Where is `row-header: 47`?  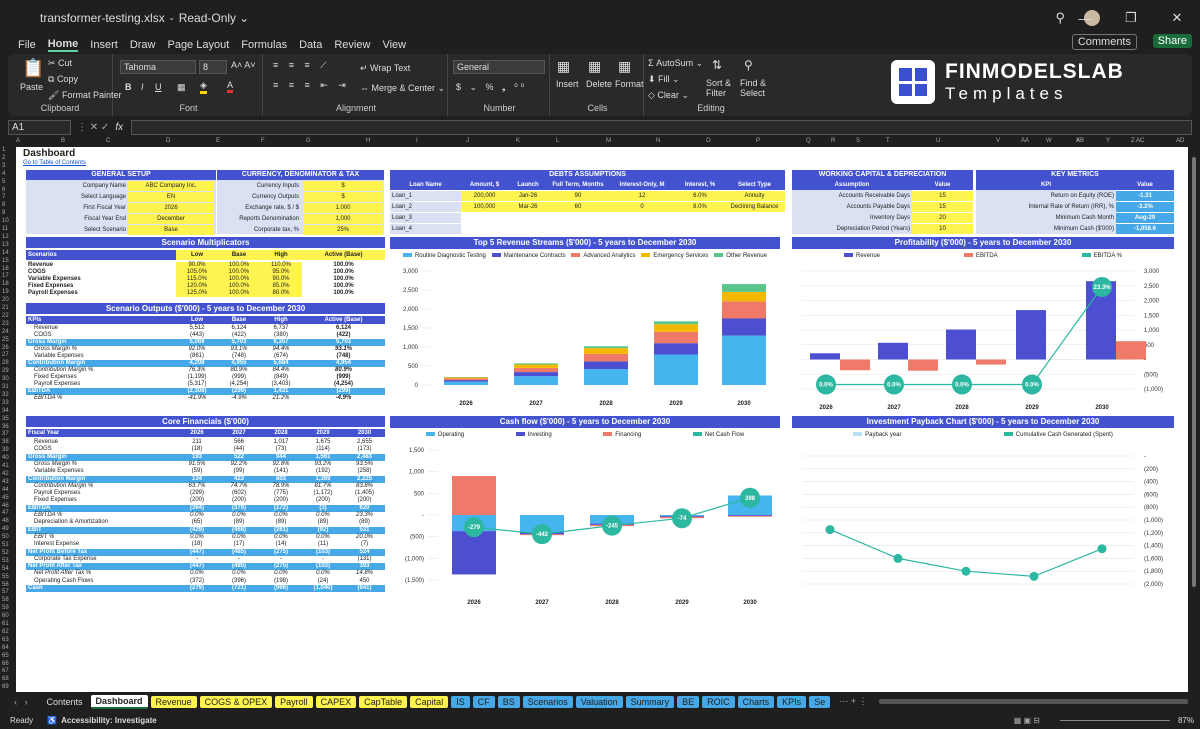
row-header: 47 is located at coordinates (5, 513).